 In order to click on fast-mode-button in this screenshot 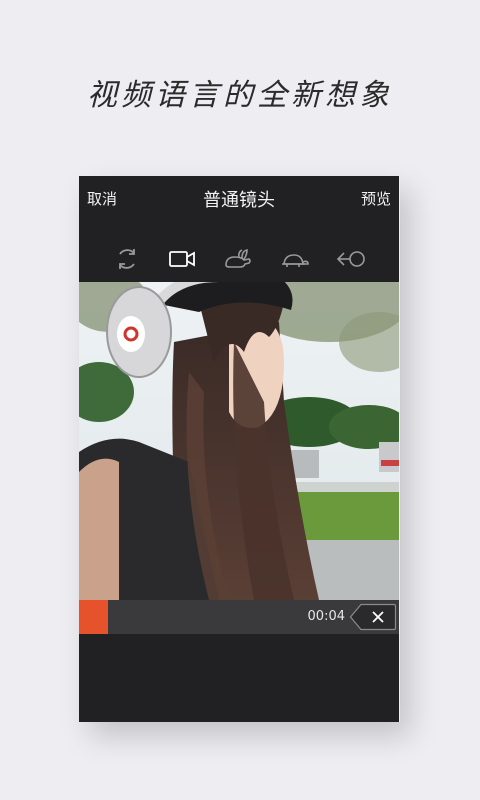, I will do `click(238, 259)`.